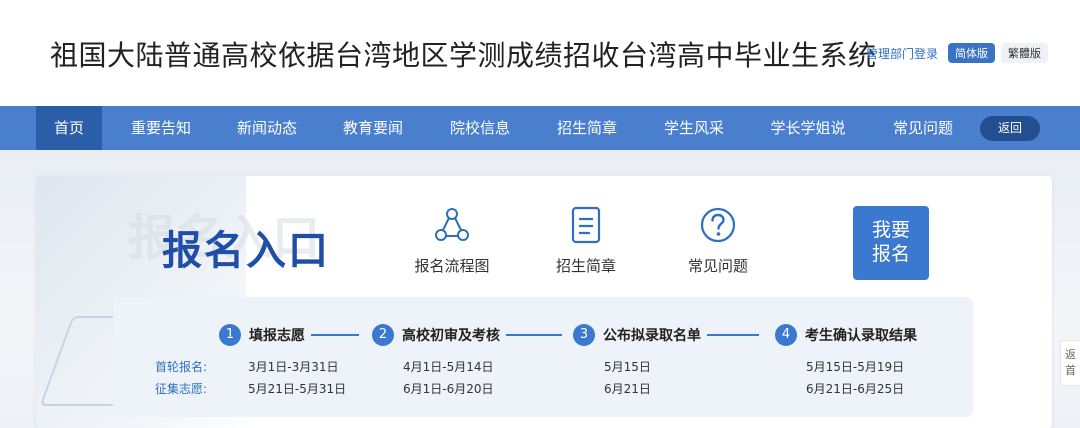 Image resolution: width=1080 pixels, height=428 pixels. Describe the element at coordinates (971, 53) in the screenshot. I see `simplified-chinese-button: 简体版` at that location.